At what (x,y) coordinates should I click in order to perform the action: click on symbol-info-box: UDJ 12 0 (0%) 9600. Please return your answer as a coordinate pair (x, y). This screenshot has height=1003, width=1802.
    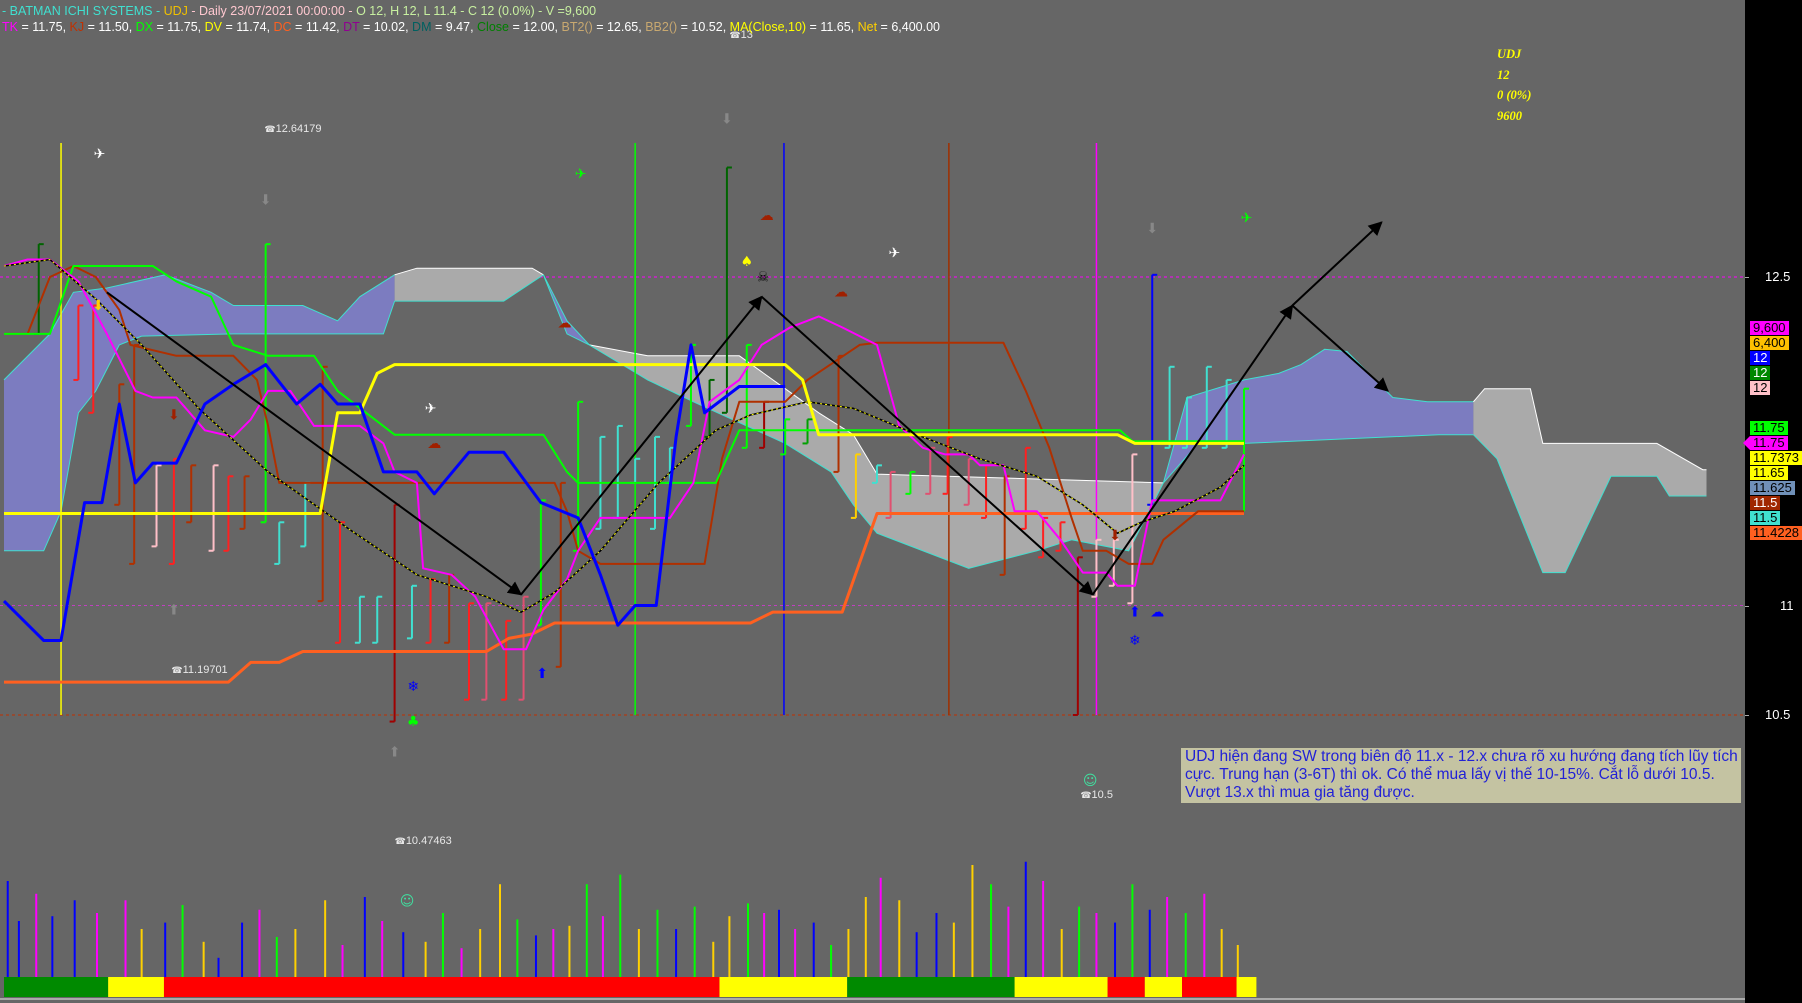
    Looking at the image, I should click on (1514, 85).